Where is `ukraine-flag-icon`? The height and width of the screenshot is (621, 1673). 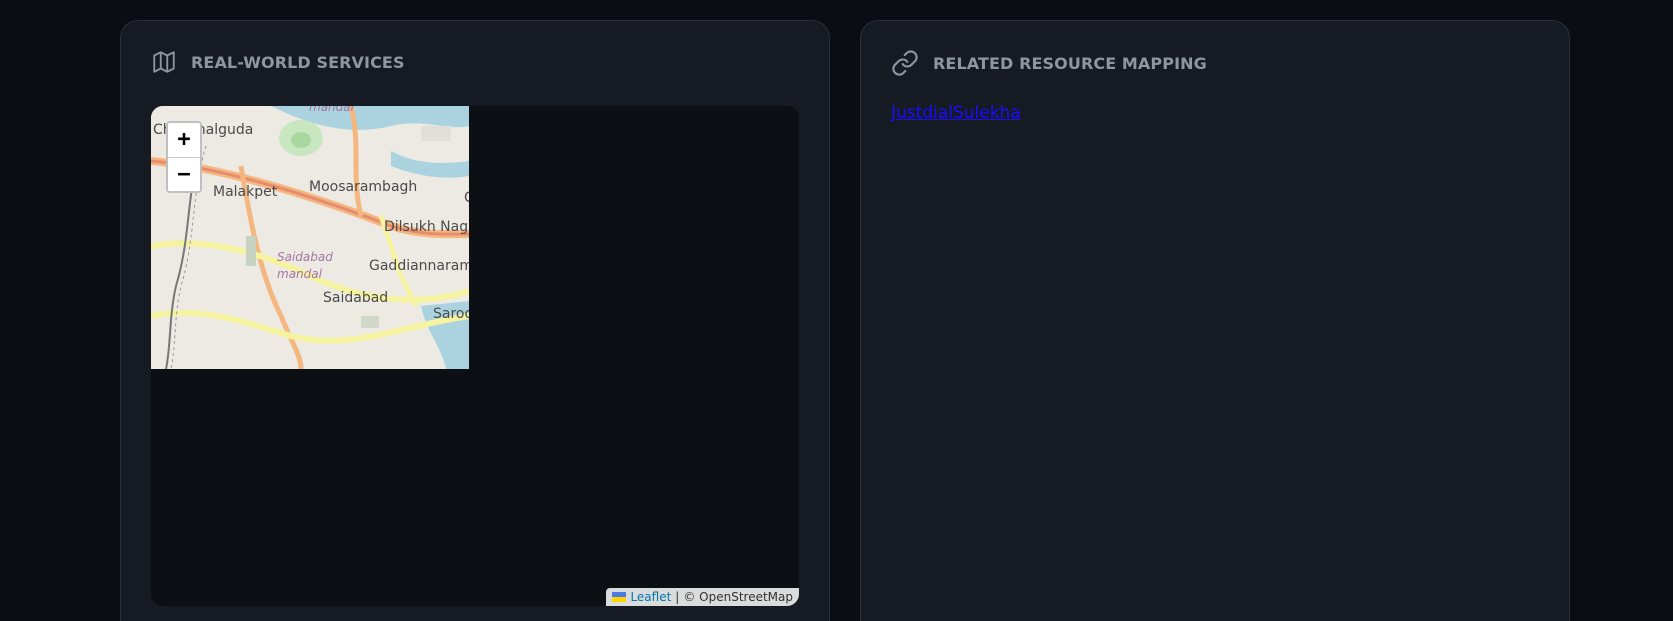
ukraine-flag-icon is located at coordinates (619, 597).